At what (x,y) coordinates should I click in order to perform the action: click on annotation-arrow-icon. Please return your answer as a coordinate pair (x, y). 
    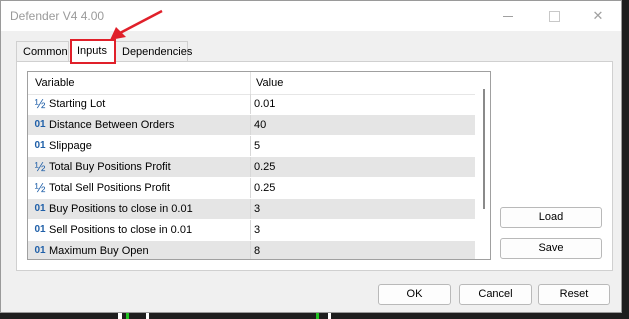
    Looking at the image, I should click on (136, 24).